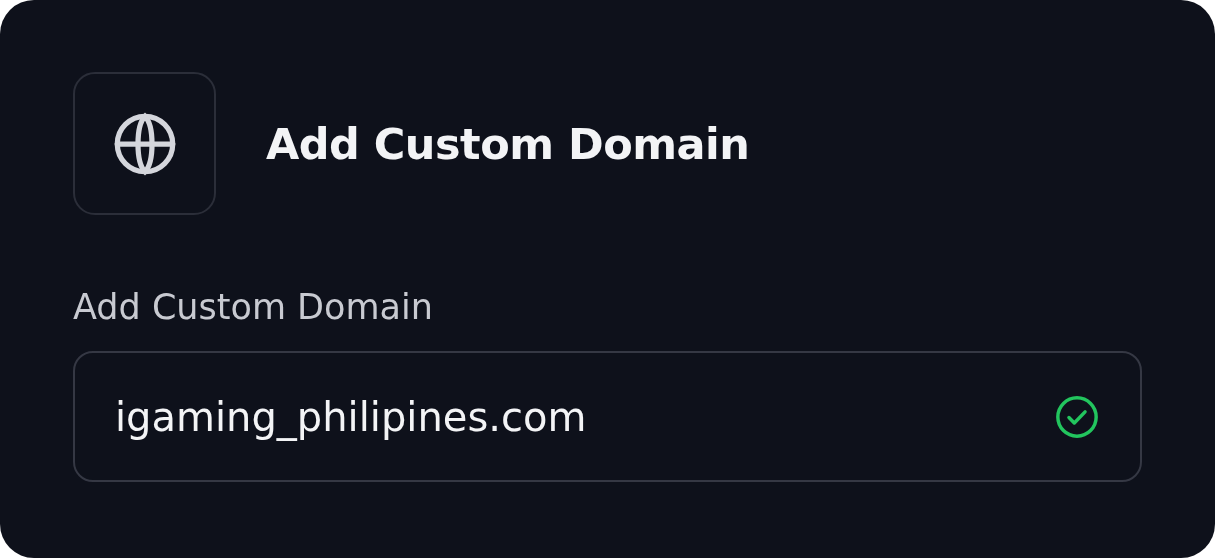 The image size is (1215, 558). I want to click on check-circle-icon, so click(1077, 416).